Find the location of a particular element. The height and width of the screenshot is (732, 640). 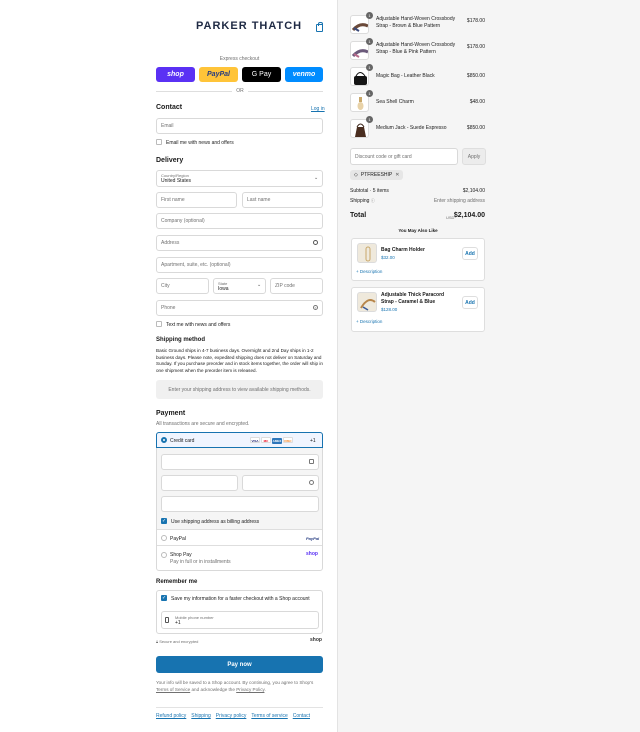

total-label: Total is located at coordinates (358, 215).